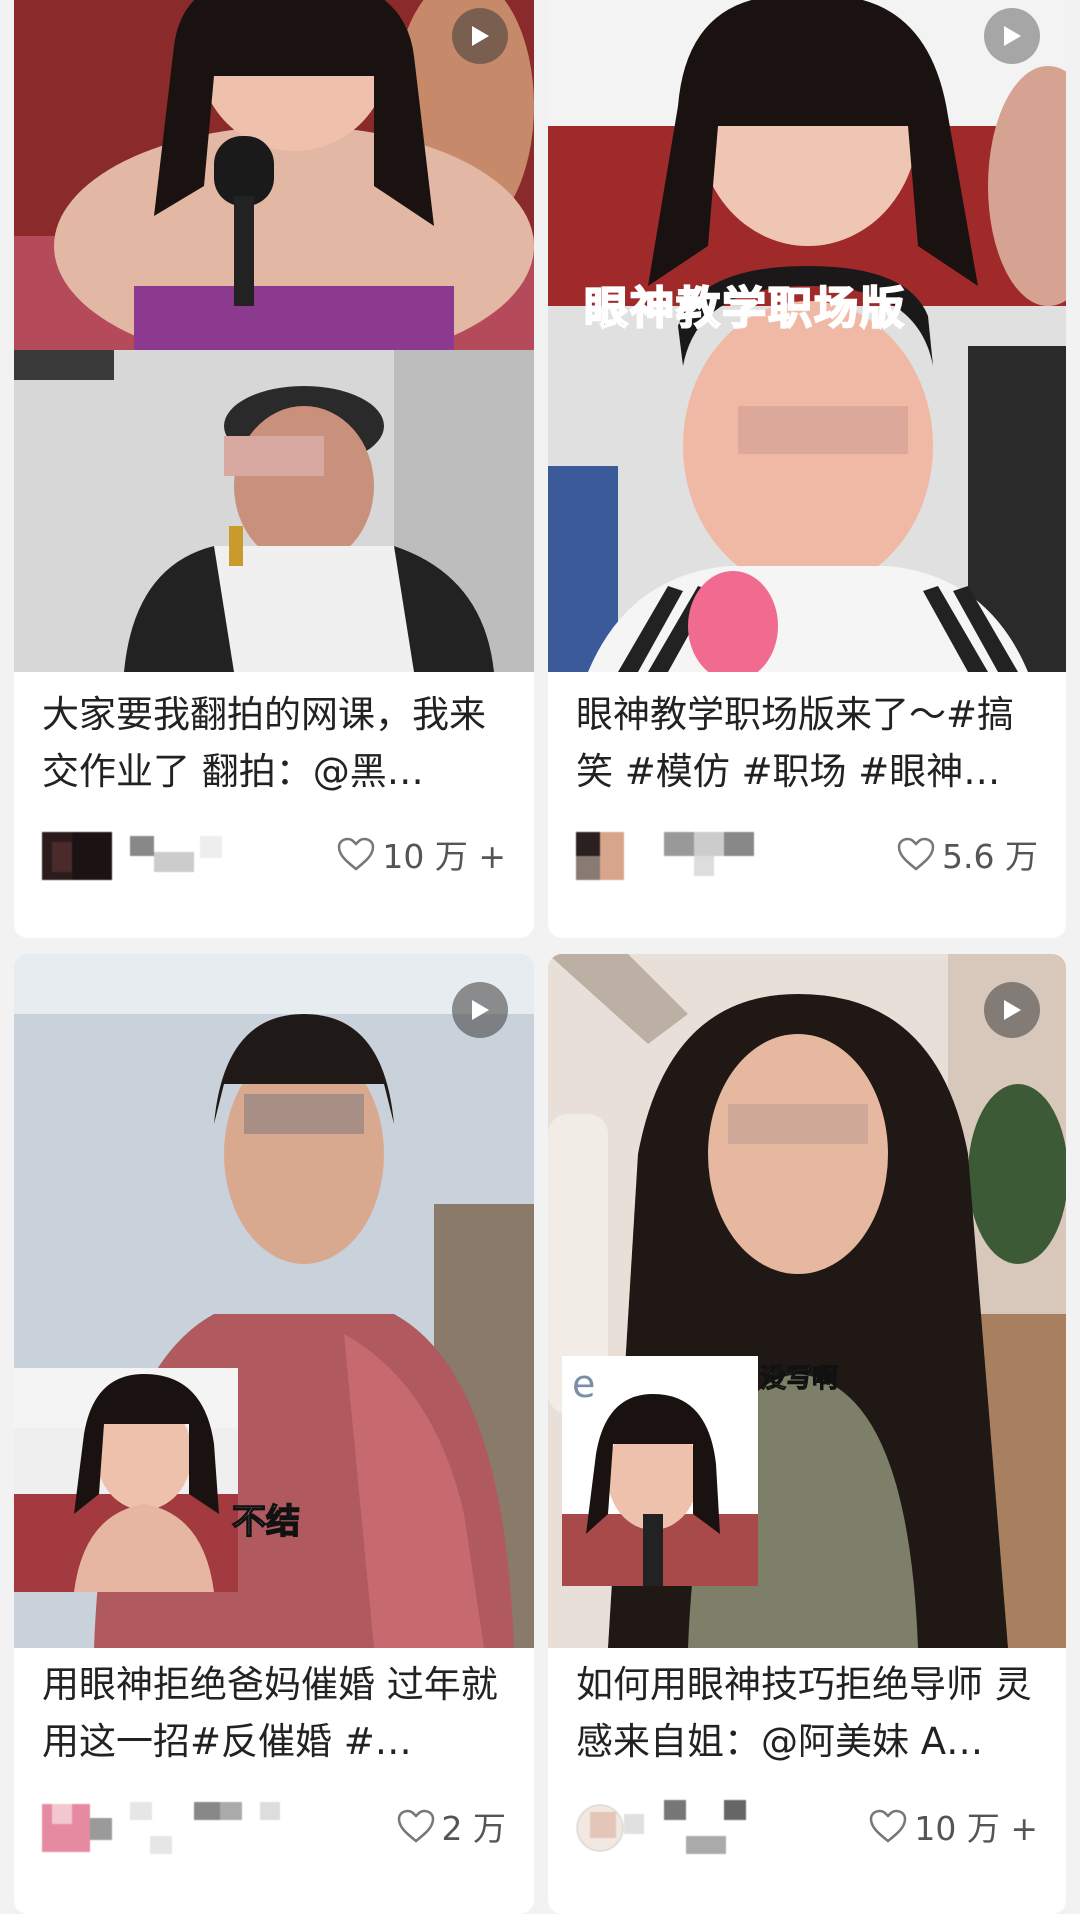 The height and width of the screenshot is (1914, 1080). I want to click on video-meta: 2 万, so click(274, 1826).